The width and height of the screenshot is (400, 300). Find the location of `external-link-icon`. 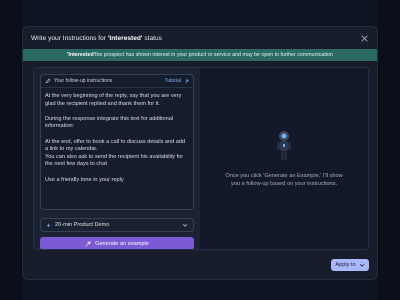

external-link-icon is located at coordinates (187, 81).